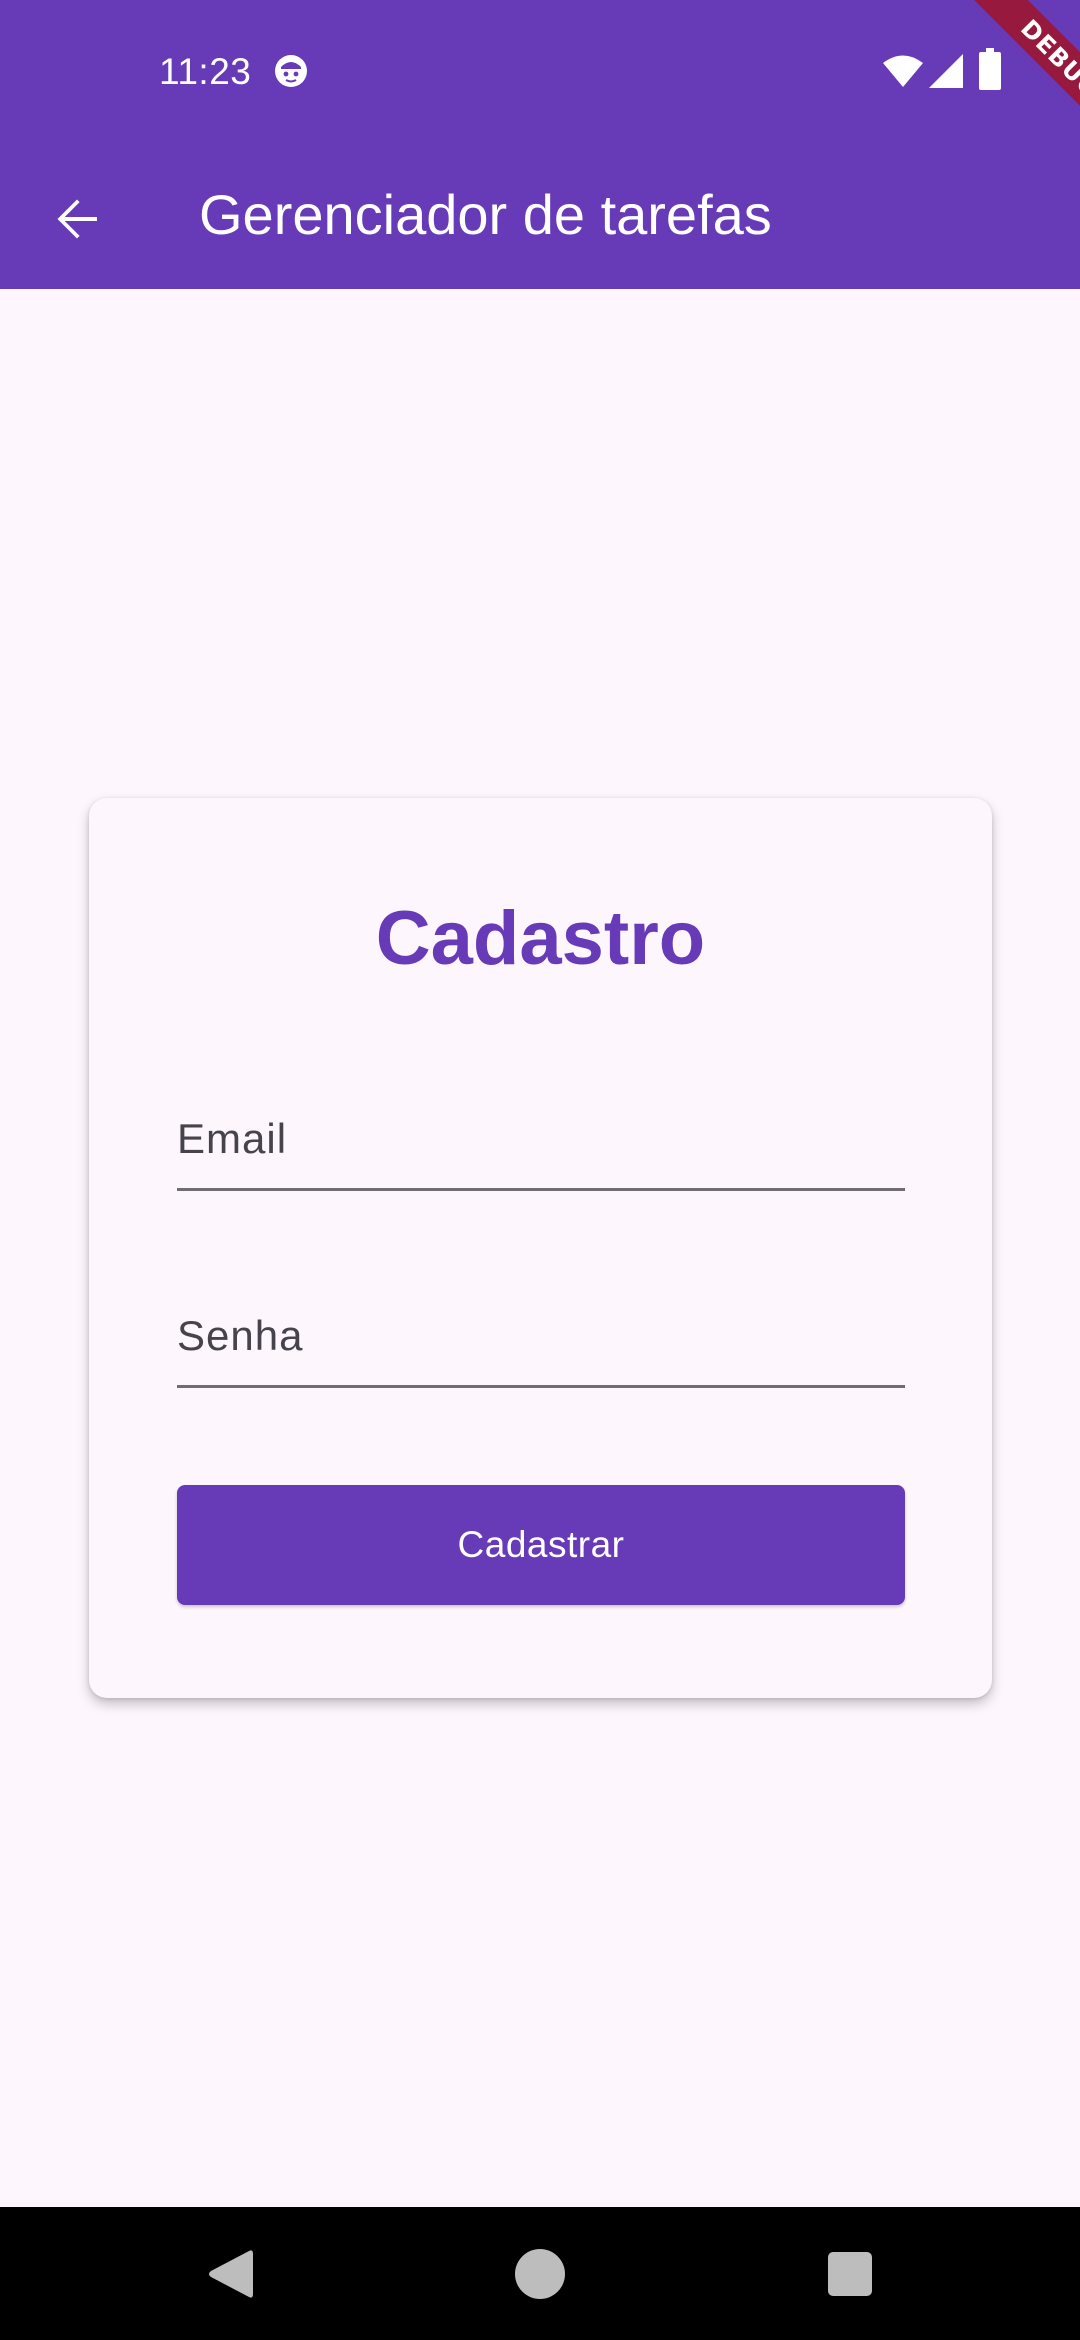 The width and height of the screenshot is (1080, 2340). I want to click on email-input, so click(541, 1136).